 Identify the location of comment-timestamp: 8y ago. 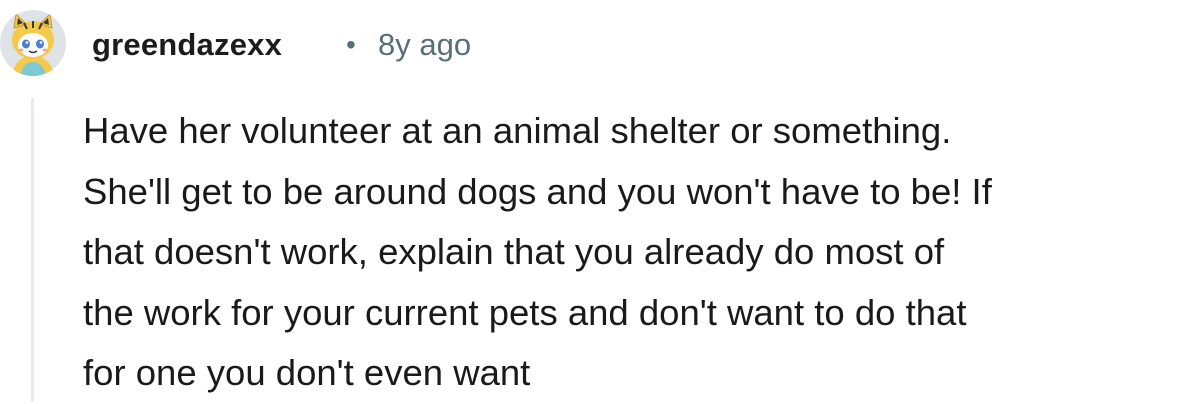
(424, 45).